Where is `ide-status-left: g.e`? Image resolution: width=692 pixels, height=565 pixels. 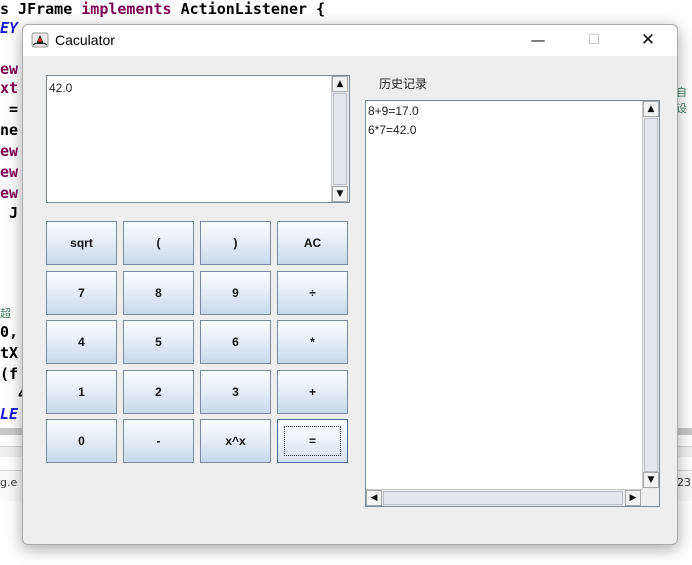 ide-status-left: g.e is located at coordinates (9, 482).